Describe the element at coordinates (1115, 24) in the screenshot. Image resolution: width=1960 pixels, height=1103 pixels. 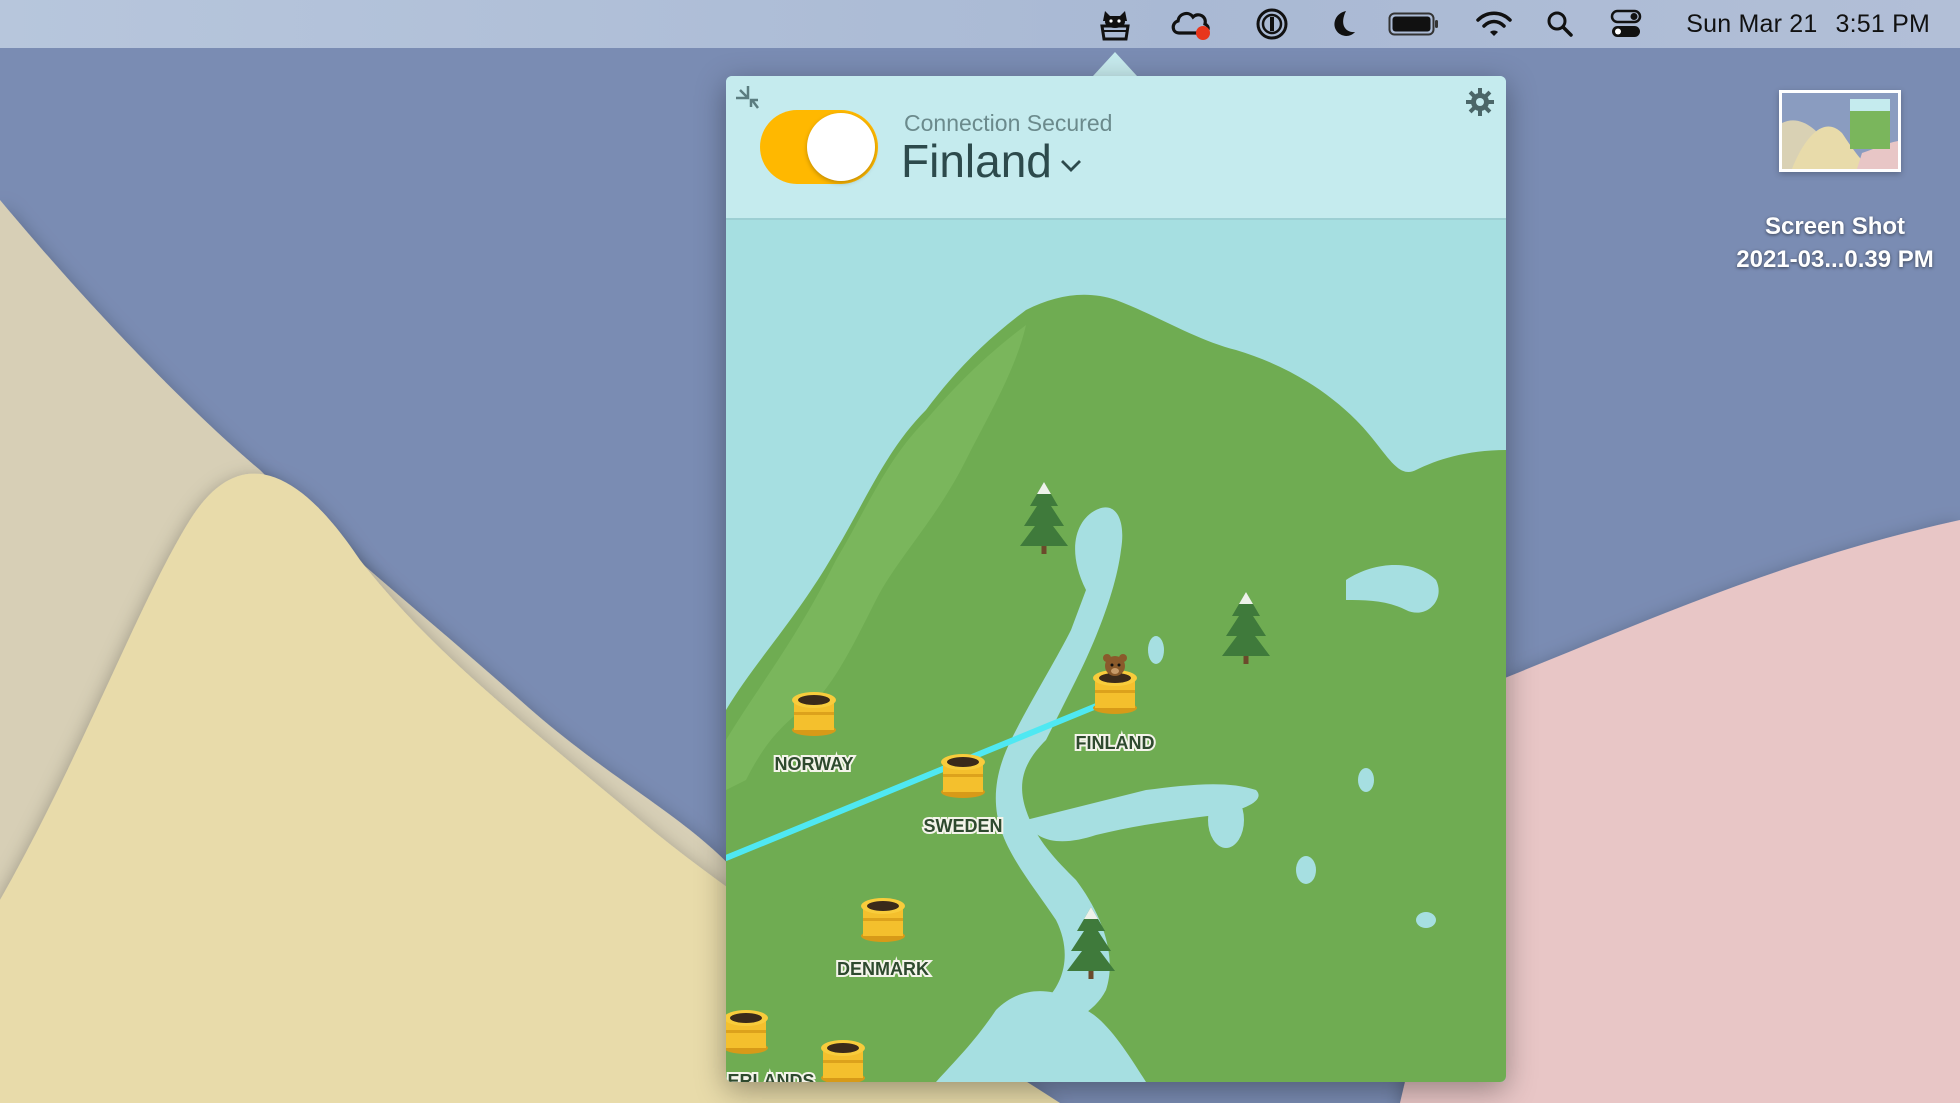
I see `tunnelbear-icon` at that location.